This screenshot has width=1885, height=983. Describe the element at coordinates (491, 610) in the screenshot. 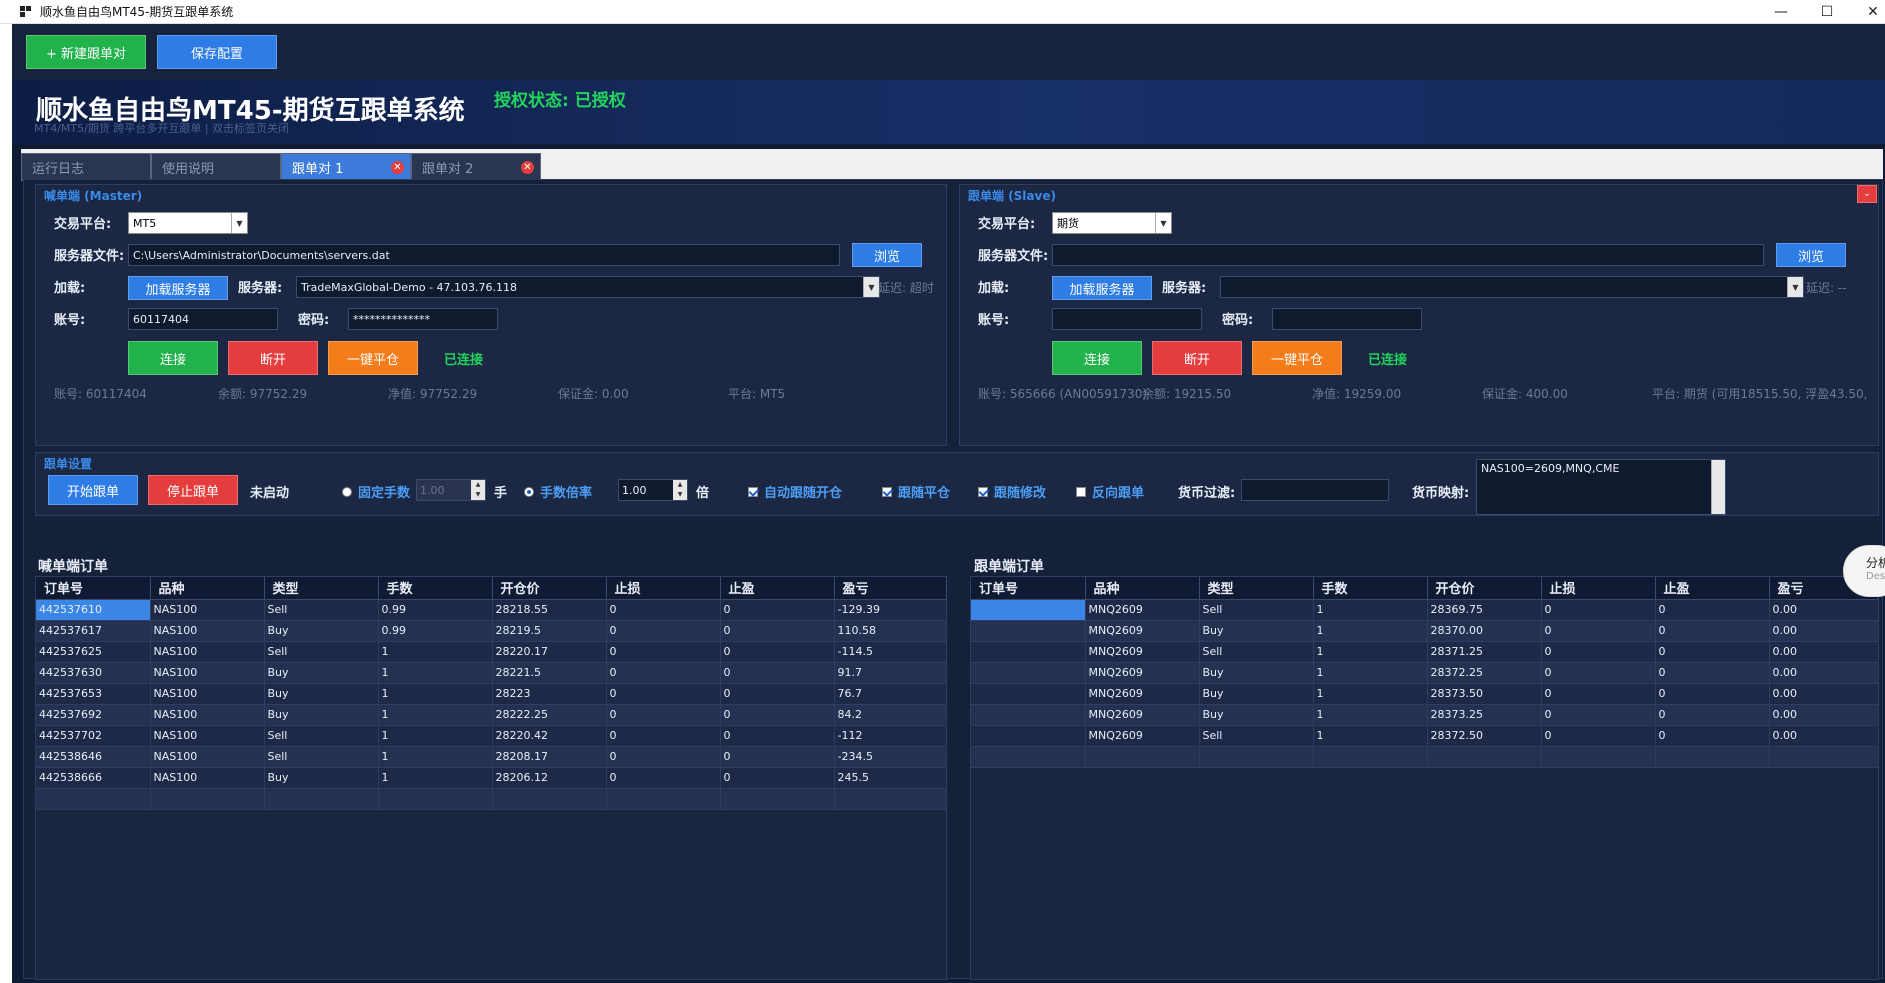

I see `table-row: 442537610 NAS100 Sell 0.99 28218.55 0 0 -129.39` at that location.